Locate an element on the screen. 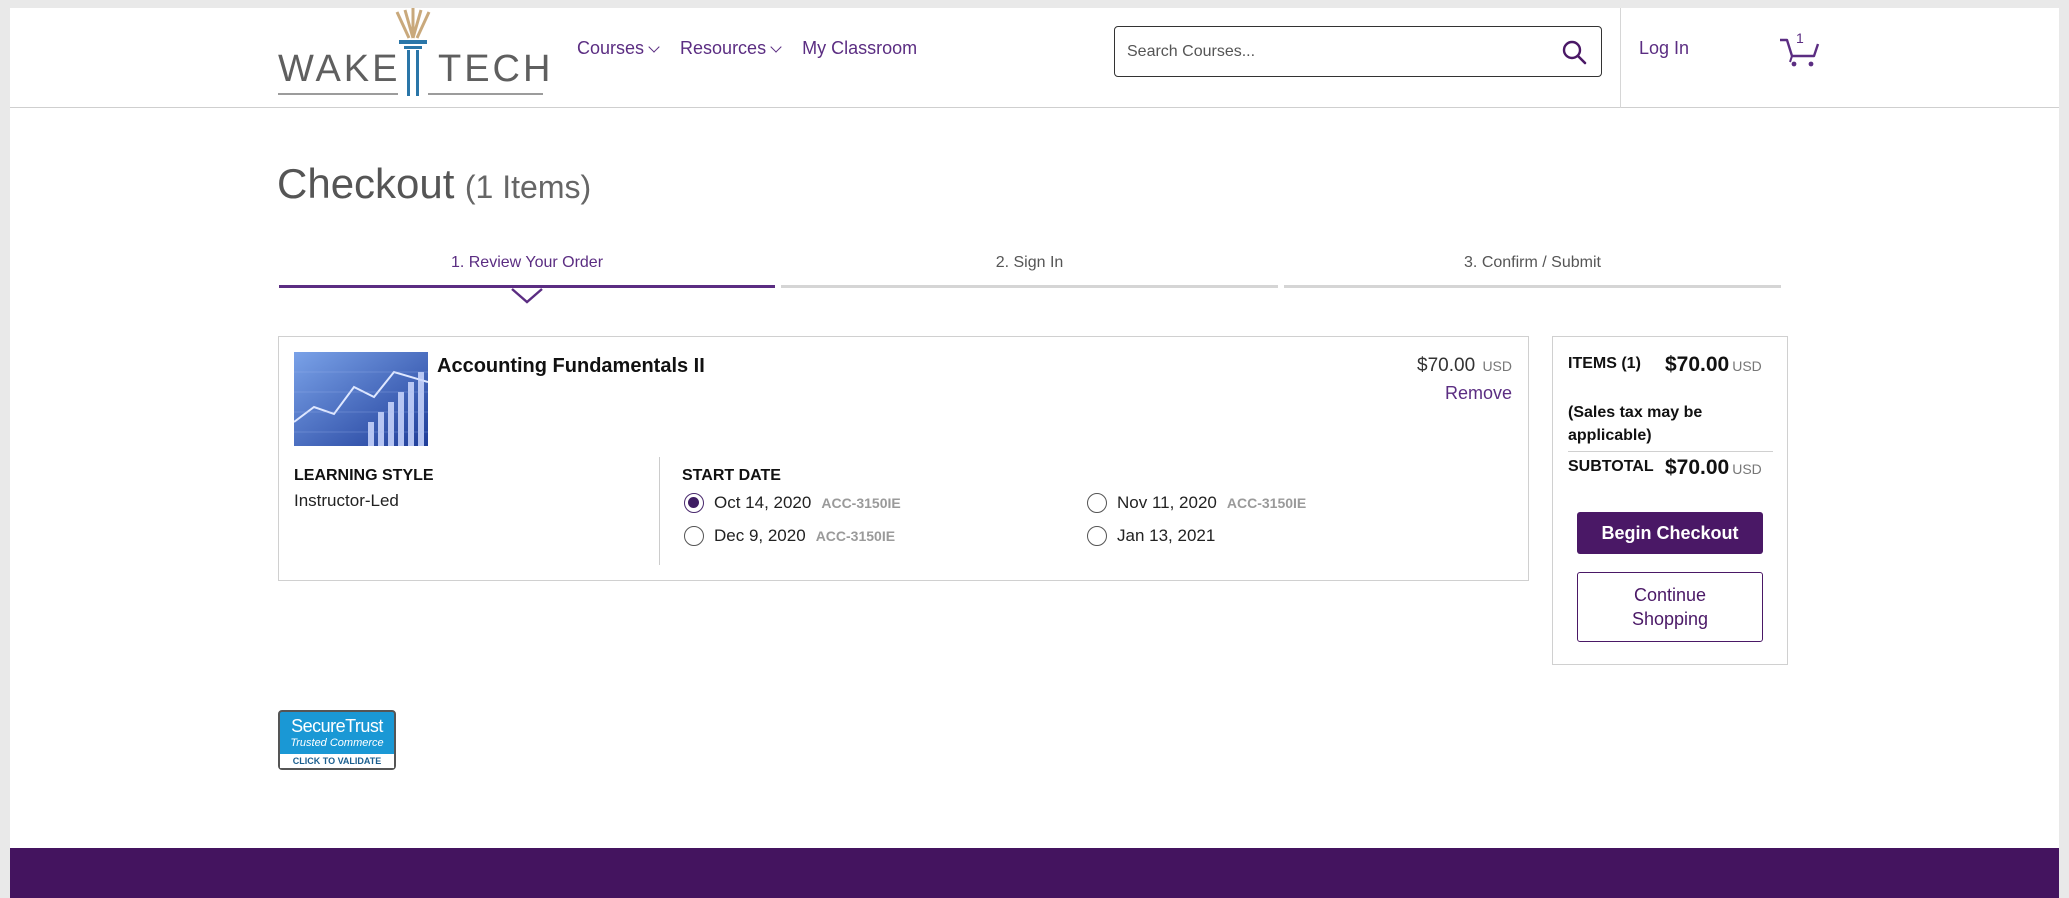 The image size is (2069, 898). items-label: ITEMS (1) is located at coordinates (1604, 363).